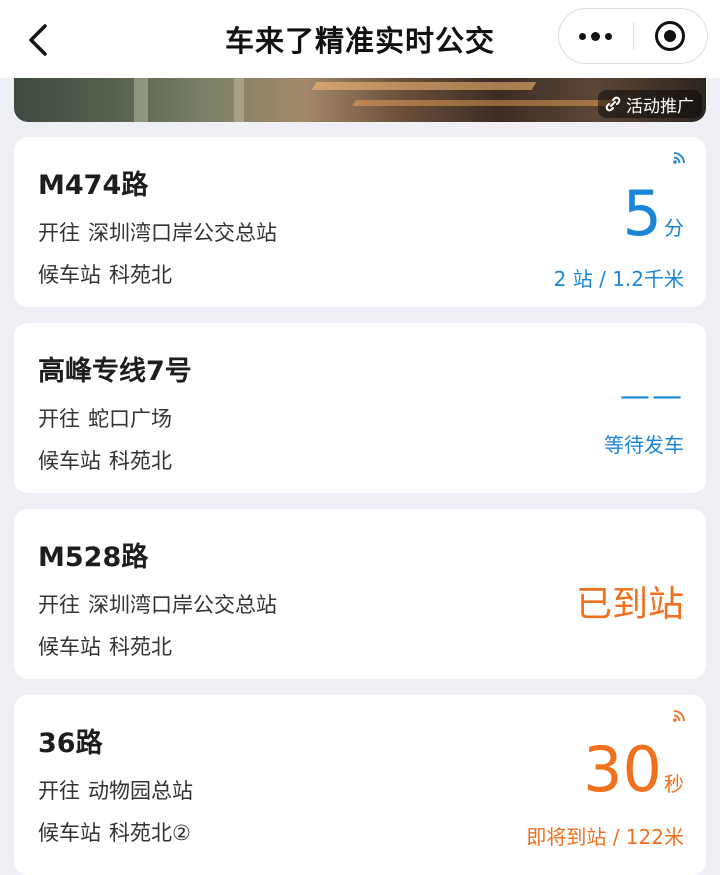  I want to click on more-dots-icon, so click(596, 36).